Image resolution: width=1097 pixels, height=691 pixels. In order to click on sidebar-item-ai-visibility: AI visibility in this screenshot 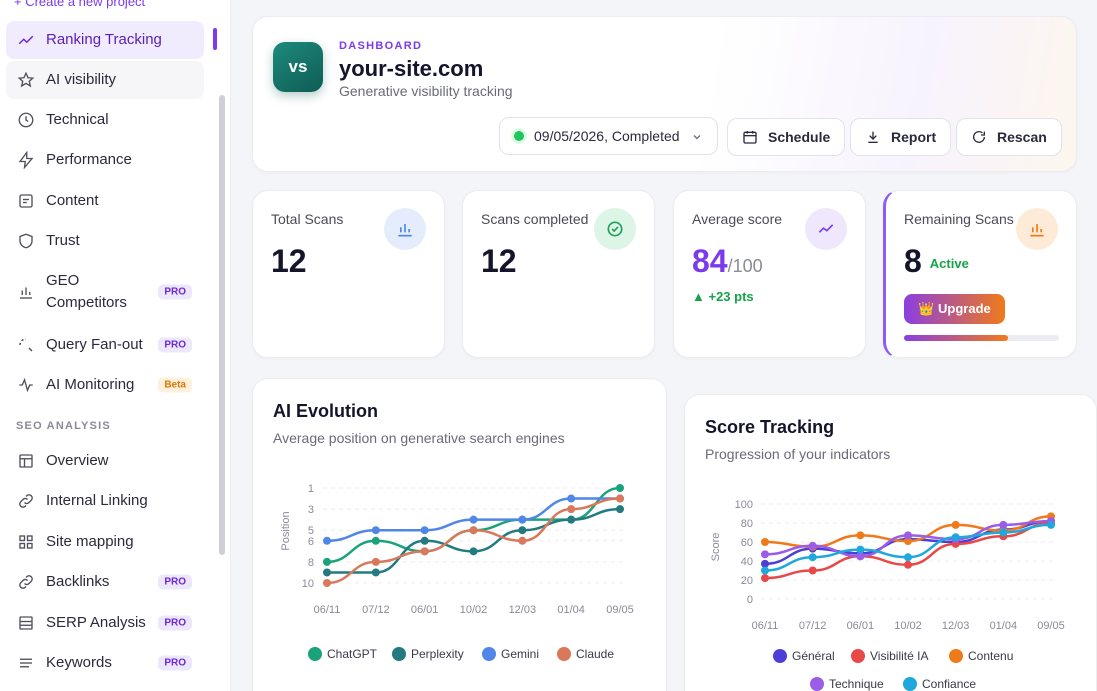, I will do `click(105, 80)`.